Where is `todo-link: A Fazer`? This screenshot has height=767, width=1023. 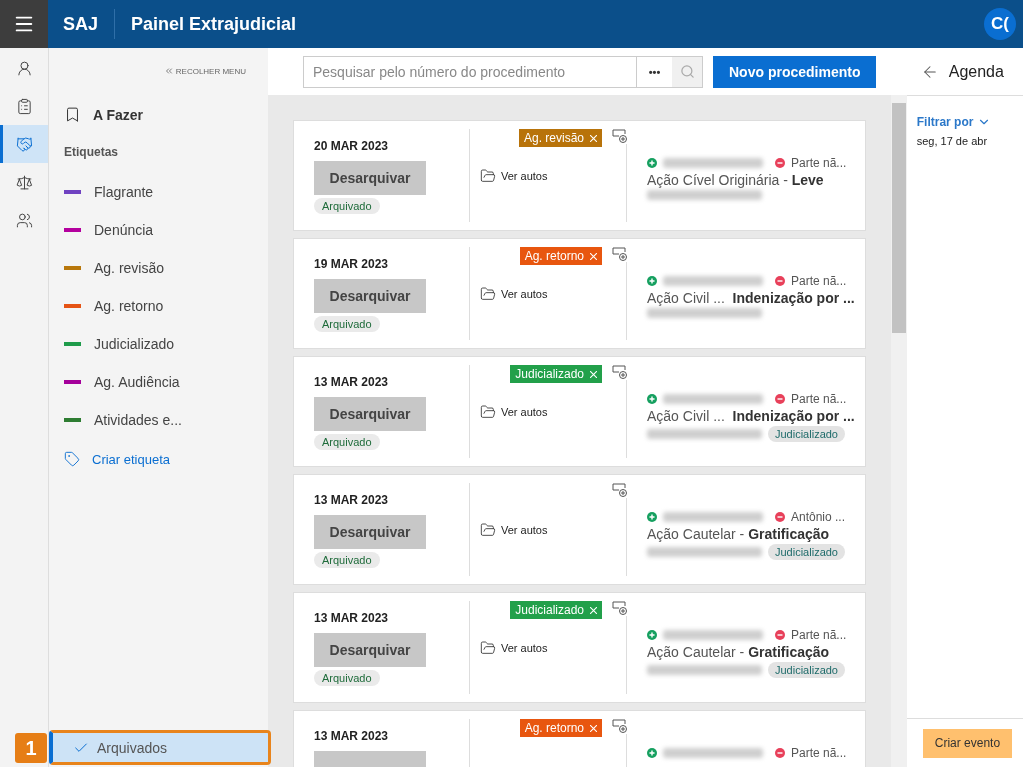 todo-link: A Fazer is located at coordinates (166, 114).